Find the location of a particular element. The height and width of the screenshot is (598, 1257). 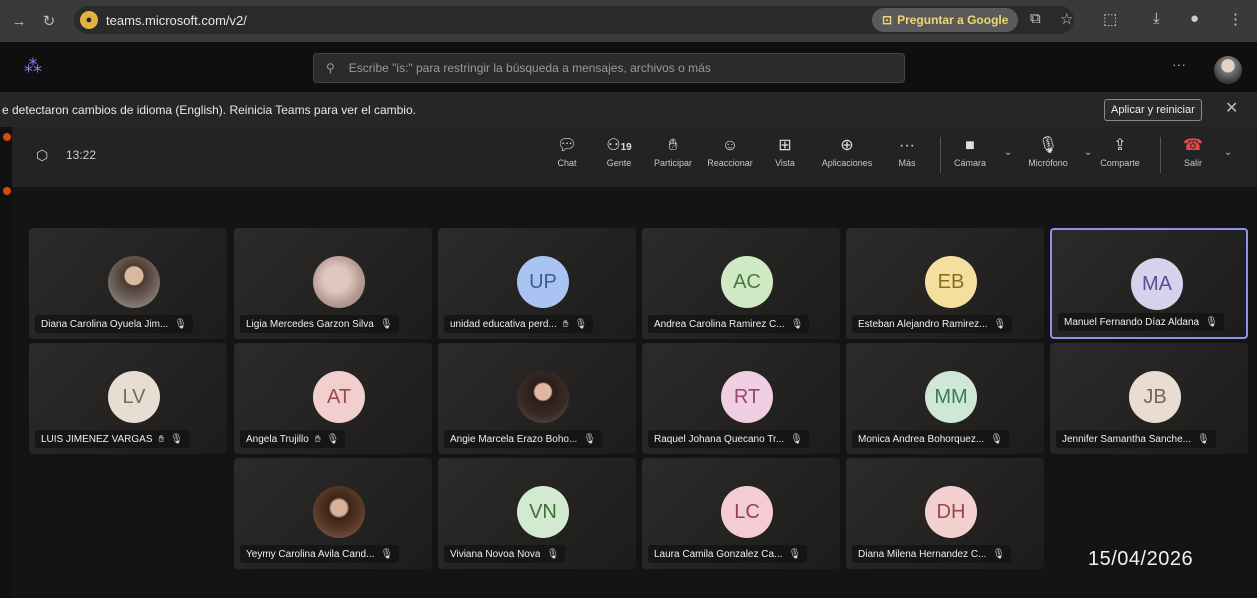

divider is located at coordinates (940, 155).